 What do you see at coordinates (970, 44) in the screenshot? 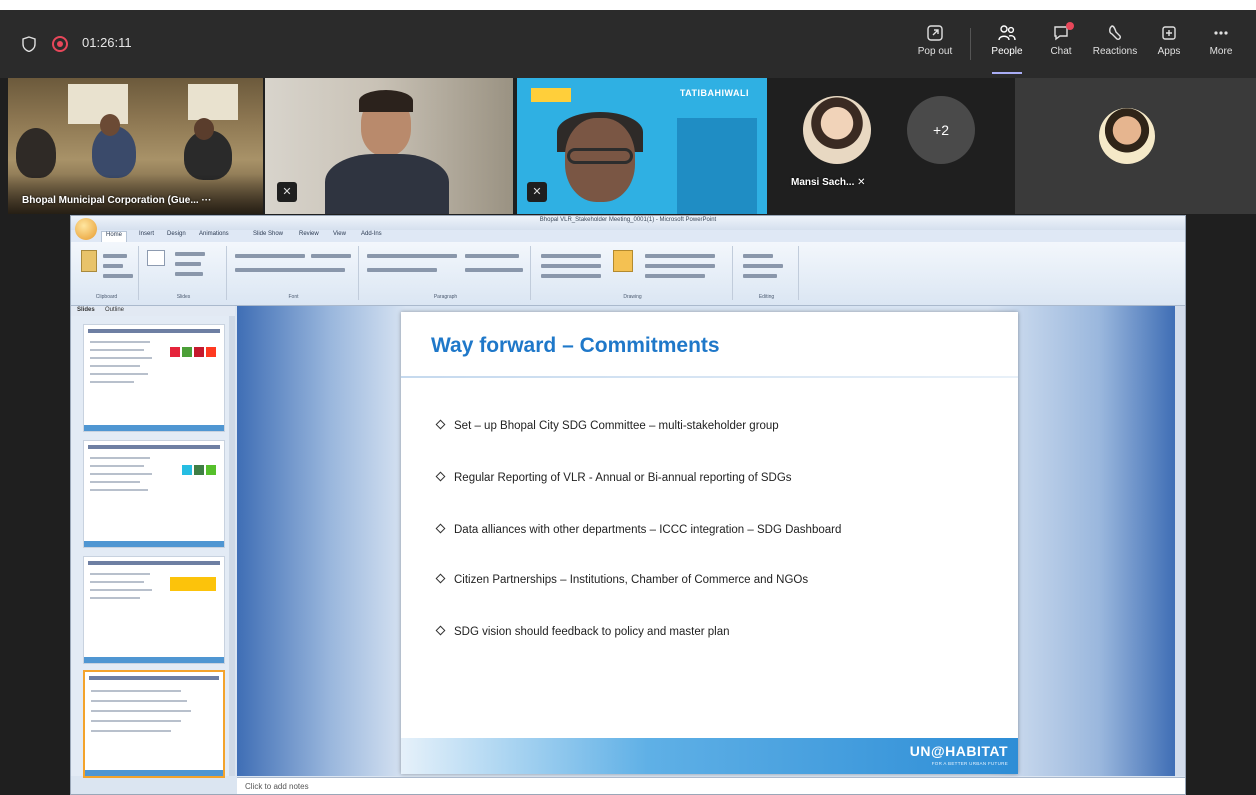
I see `toolbar-divider` at bounding box center [970, 44].